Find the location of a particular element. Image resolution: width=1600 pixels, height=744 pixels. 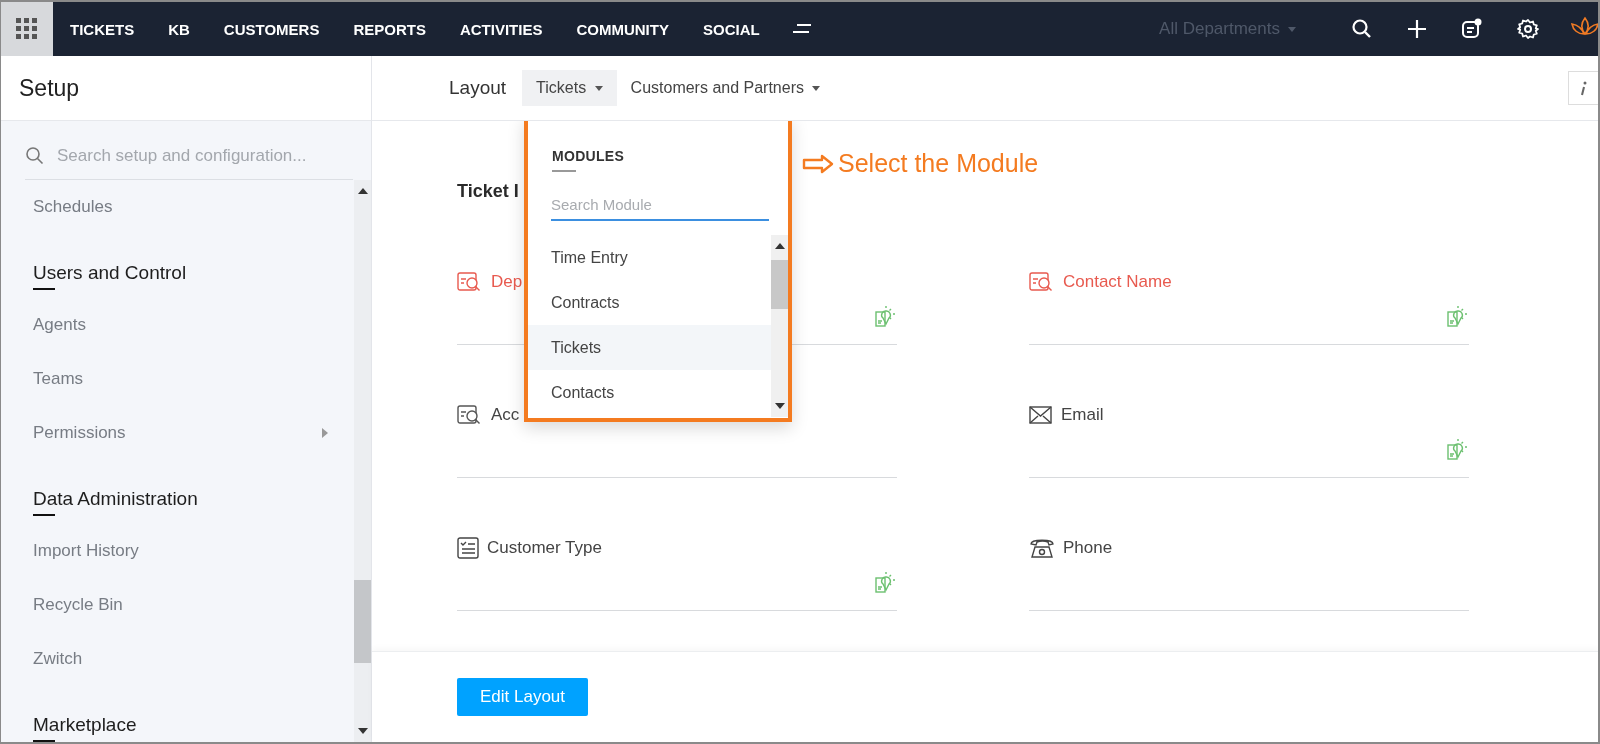

section-title: Ticket I is located at coordinates (488, 191).